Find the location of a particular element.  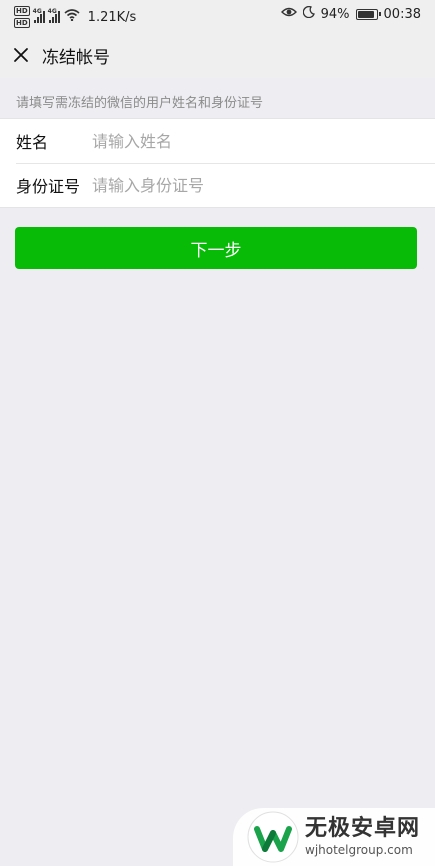

form-hint: 请填写需冻结的微信的用户姓名和身份证号 is located at coordinates (140, 103).